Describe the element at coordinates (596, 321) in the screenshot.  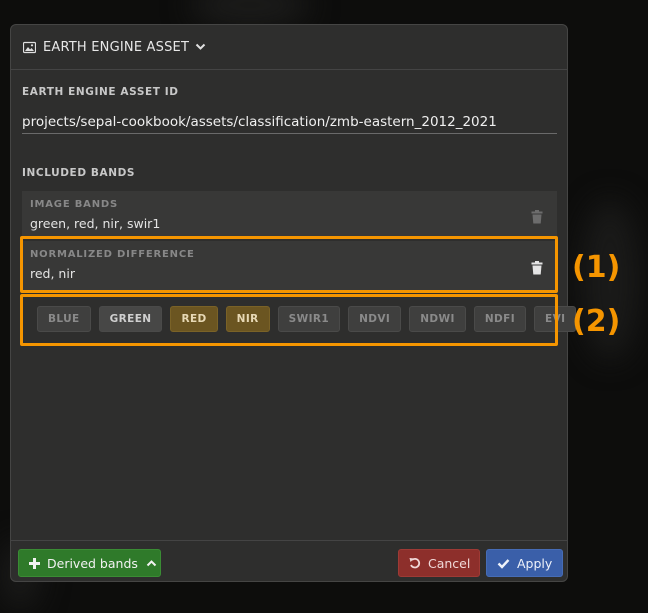
I see `callout-2: (2)` at that location.